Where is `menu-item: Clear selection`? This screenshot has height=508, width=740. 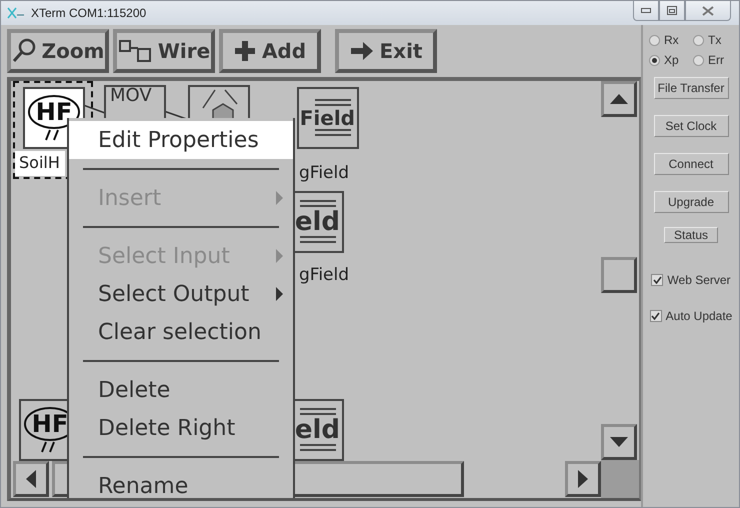
menu-item: Clear selection is located at coordinates (181, 332).